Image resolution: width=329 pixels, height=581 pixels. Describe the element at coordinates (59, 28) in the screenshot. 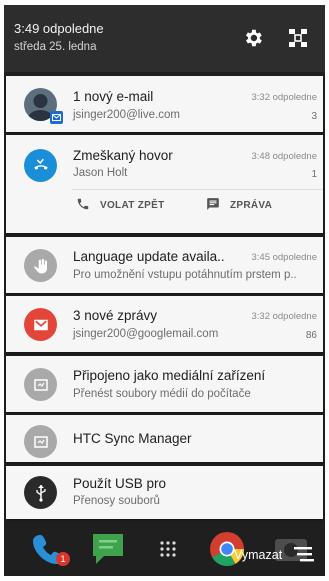

I see `status-time: 3:49 odpoledne` at that location.